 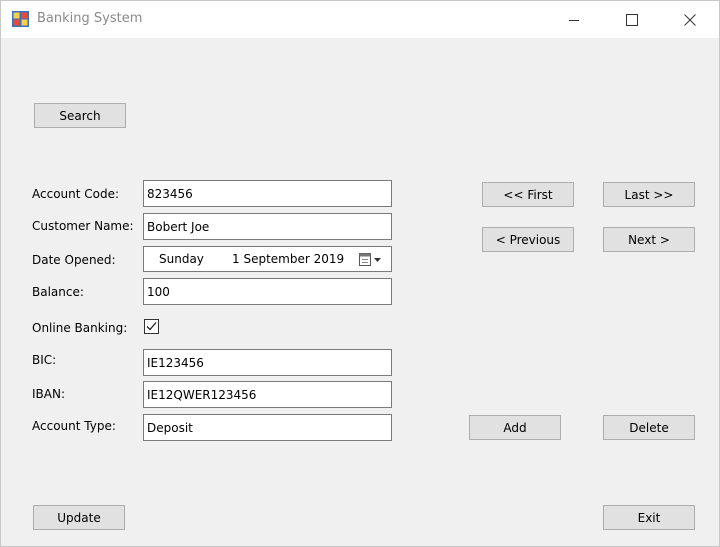 I want to click on maximize-icon, so click(x=632, y=19).